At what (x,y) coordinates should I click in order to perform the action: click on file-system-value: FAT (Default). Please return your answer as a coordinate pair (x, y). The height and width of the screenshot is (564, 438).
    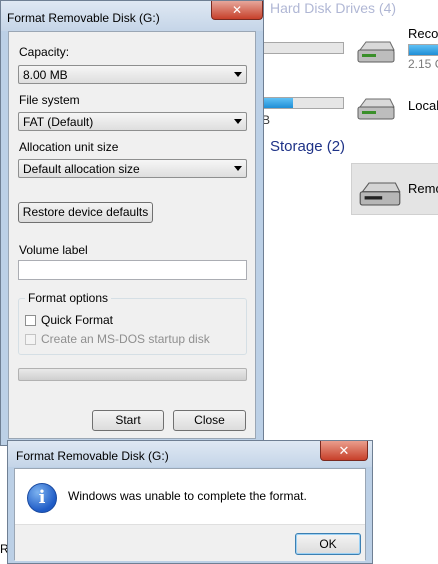
    Looking at the image, I should click on (58, 122).